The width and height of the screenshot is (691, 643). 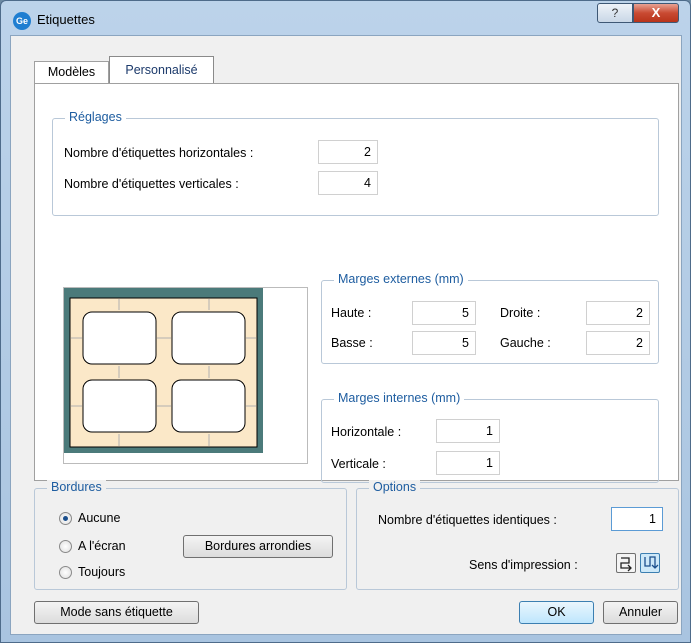 What do you see at coordinates (101, 572) in the screenshot?
I see `radio-toujours-label: Toujours` at bounding box center [101, 572].